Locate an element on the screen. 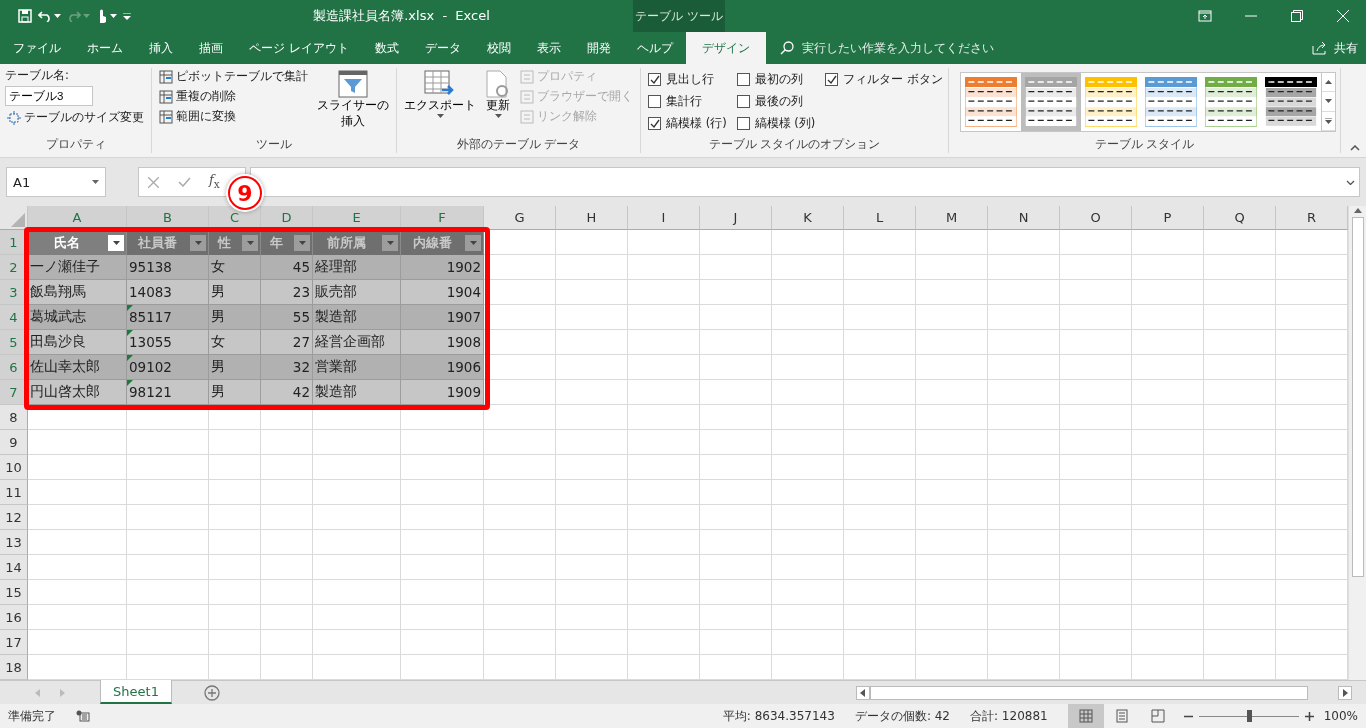 The width and height of the screenshot is (1366, 728). row-header: 17 is located at coordinates (14, 642).